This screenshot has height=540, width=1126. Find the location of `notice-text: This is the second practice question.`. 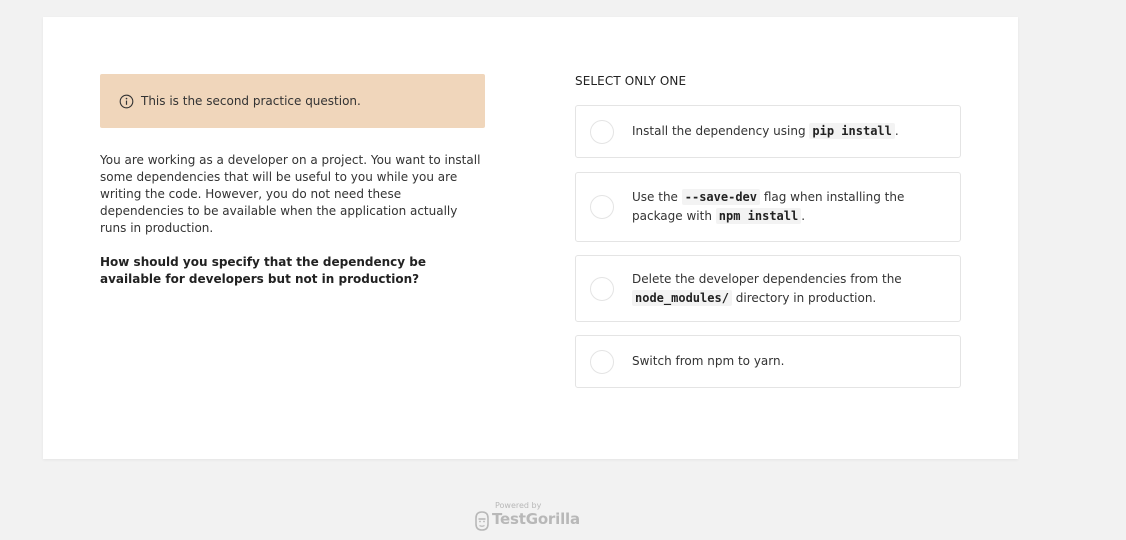

notice-text: This is the second practice question. is located at coordinates (251, 101).